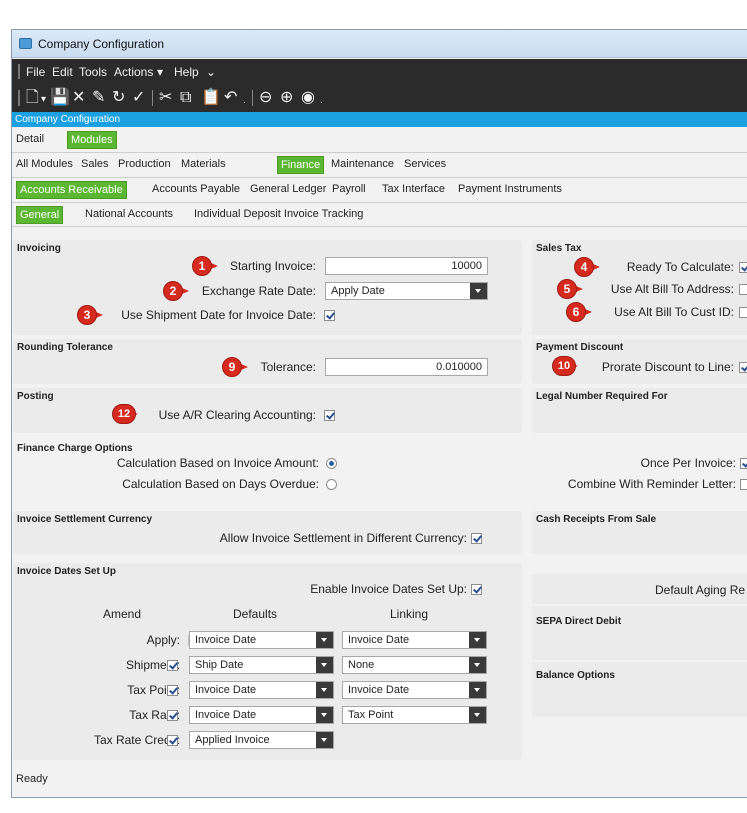 This screenshot has width=747, height=813. Describe the element at coordinates (244, 101) in the screenshot. I see `undo-dropdown-icon: .` at that location.